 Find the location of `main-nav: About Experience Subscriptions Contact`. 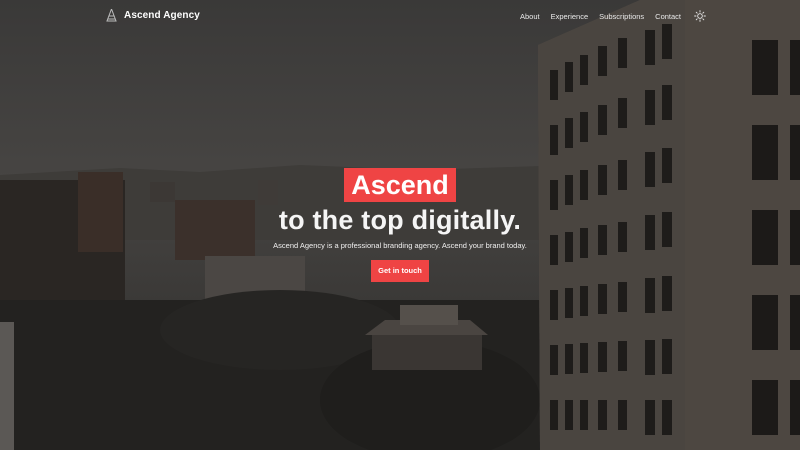

main-nav: About Experience Subscriptions Contact is located at coordinates (613, 16).